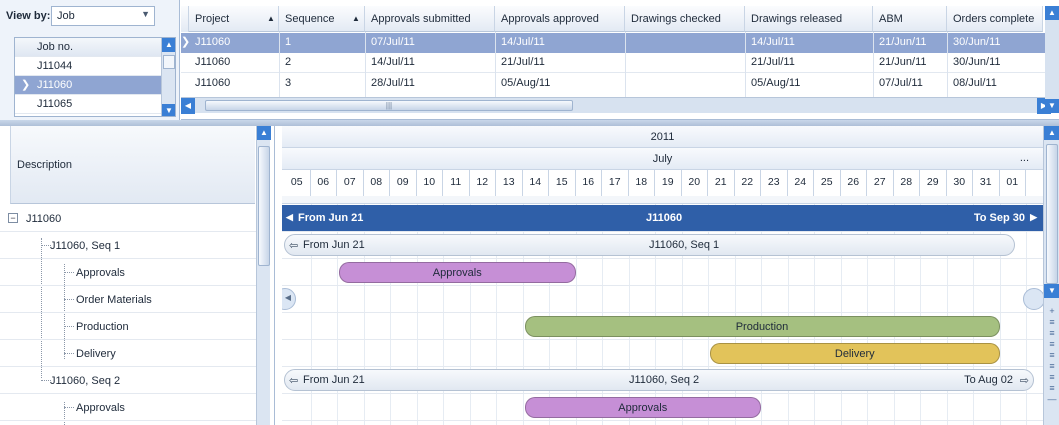  I want to click on column-header-abm: ABM, so click(910, 19).